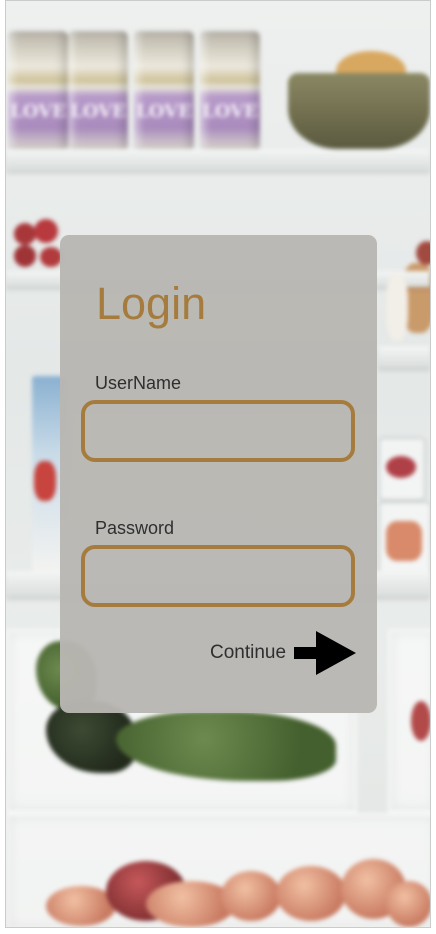  What do you see at coordinates (397, 307) in the screenshot?
I see `lettuce-leaf` at bounding box center [397, 307].